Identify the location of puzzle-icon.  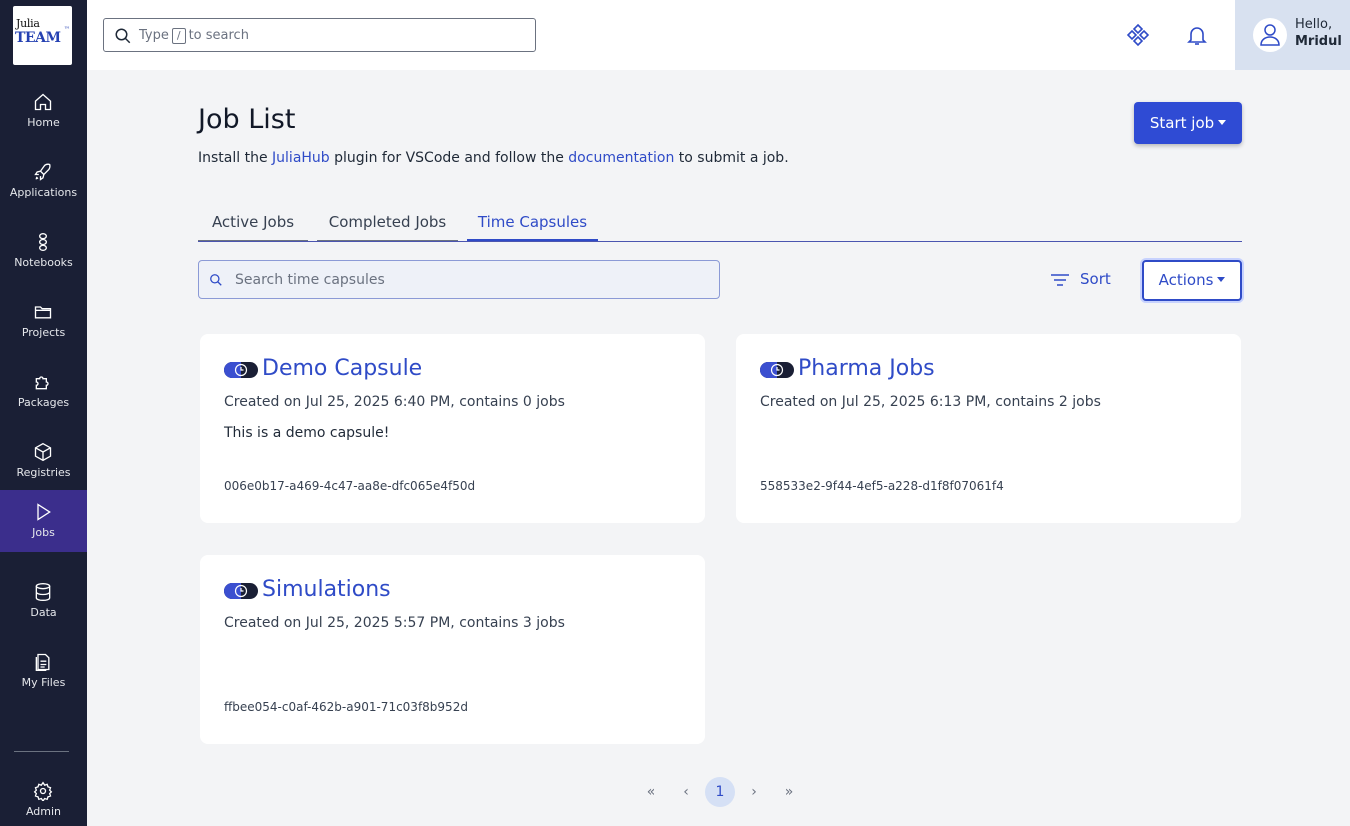
(42, 383).